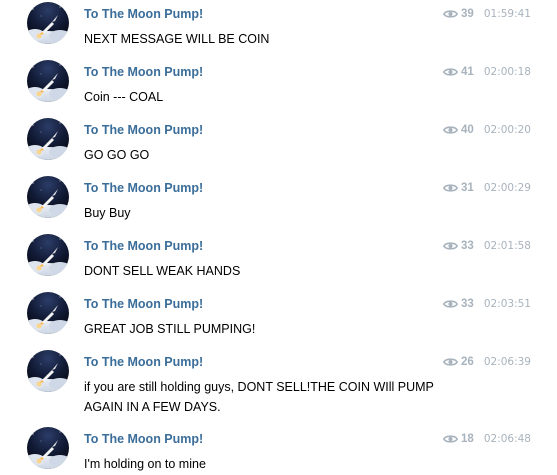 This screenshot has height=475, width=557. What do you see at coordinates (170, 329) in the screenshot?
I see `message-text: GREAT JOB STILL PUMPING!` at bounding box center [170, 329].